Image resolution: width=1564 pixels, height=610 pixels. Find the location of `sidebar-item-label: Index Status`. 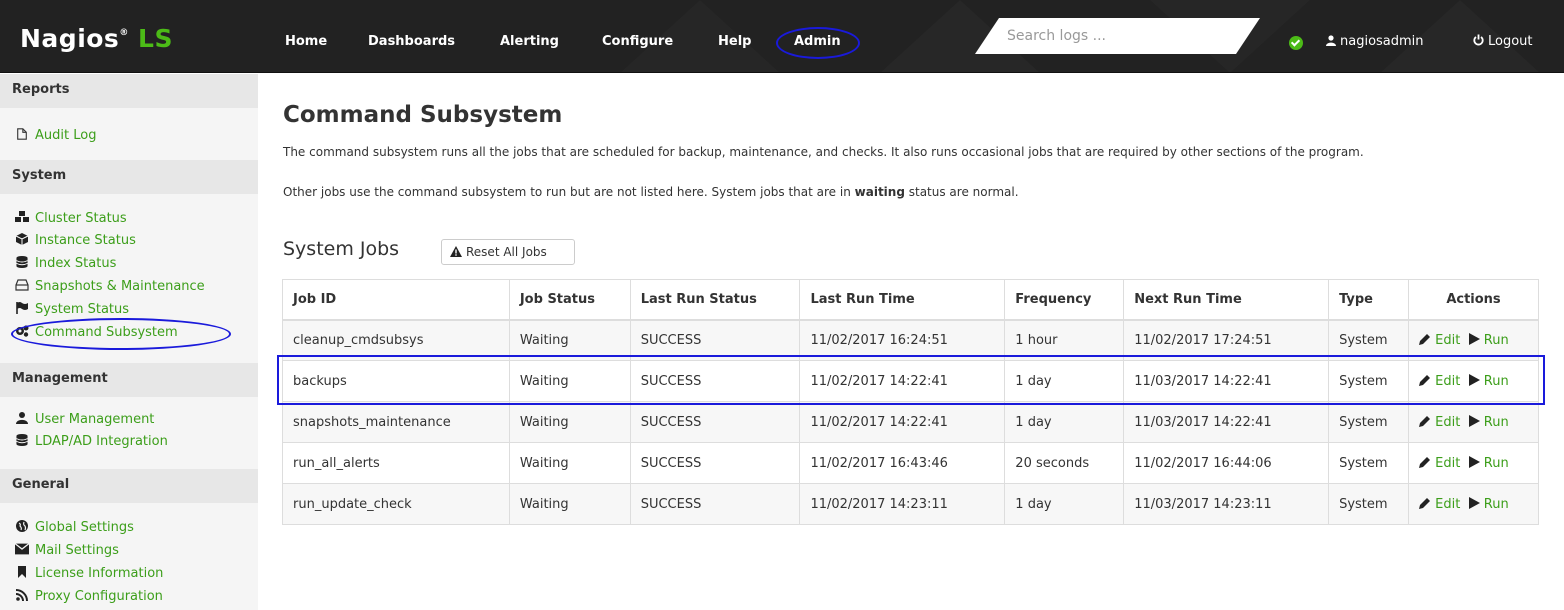

sidebar-item-label: Index Status is located at coordinates (76, 263).